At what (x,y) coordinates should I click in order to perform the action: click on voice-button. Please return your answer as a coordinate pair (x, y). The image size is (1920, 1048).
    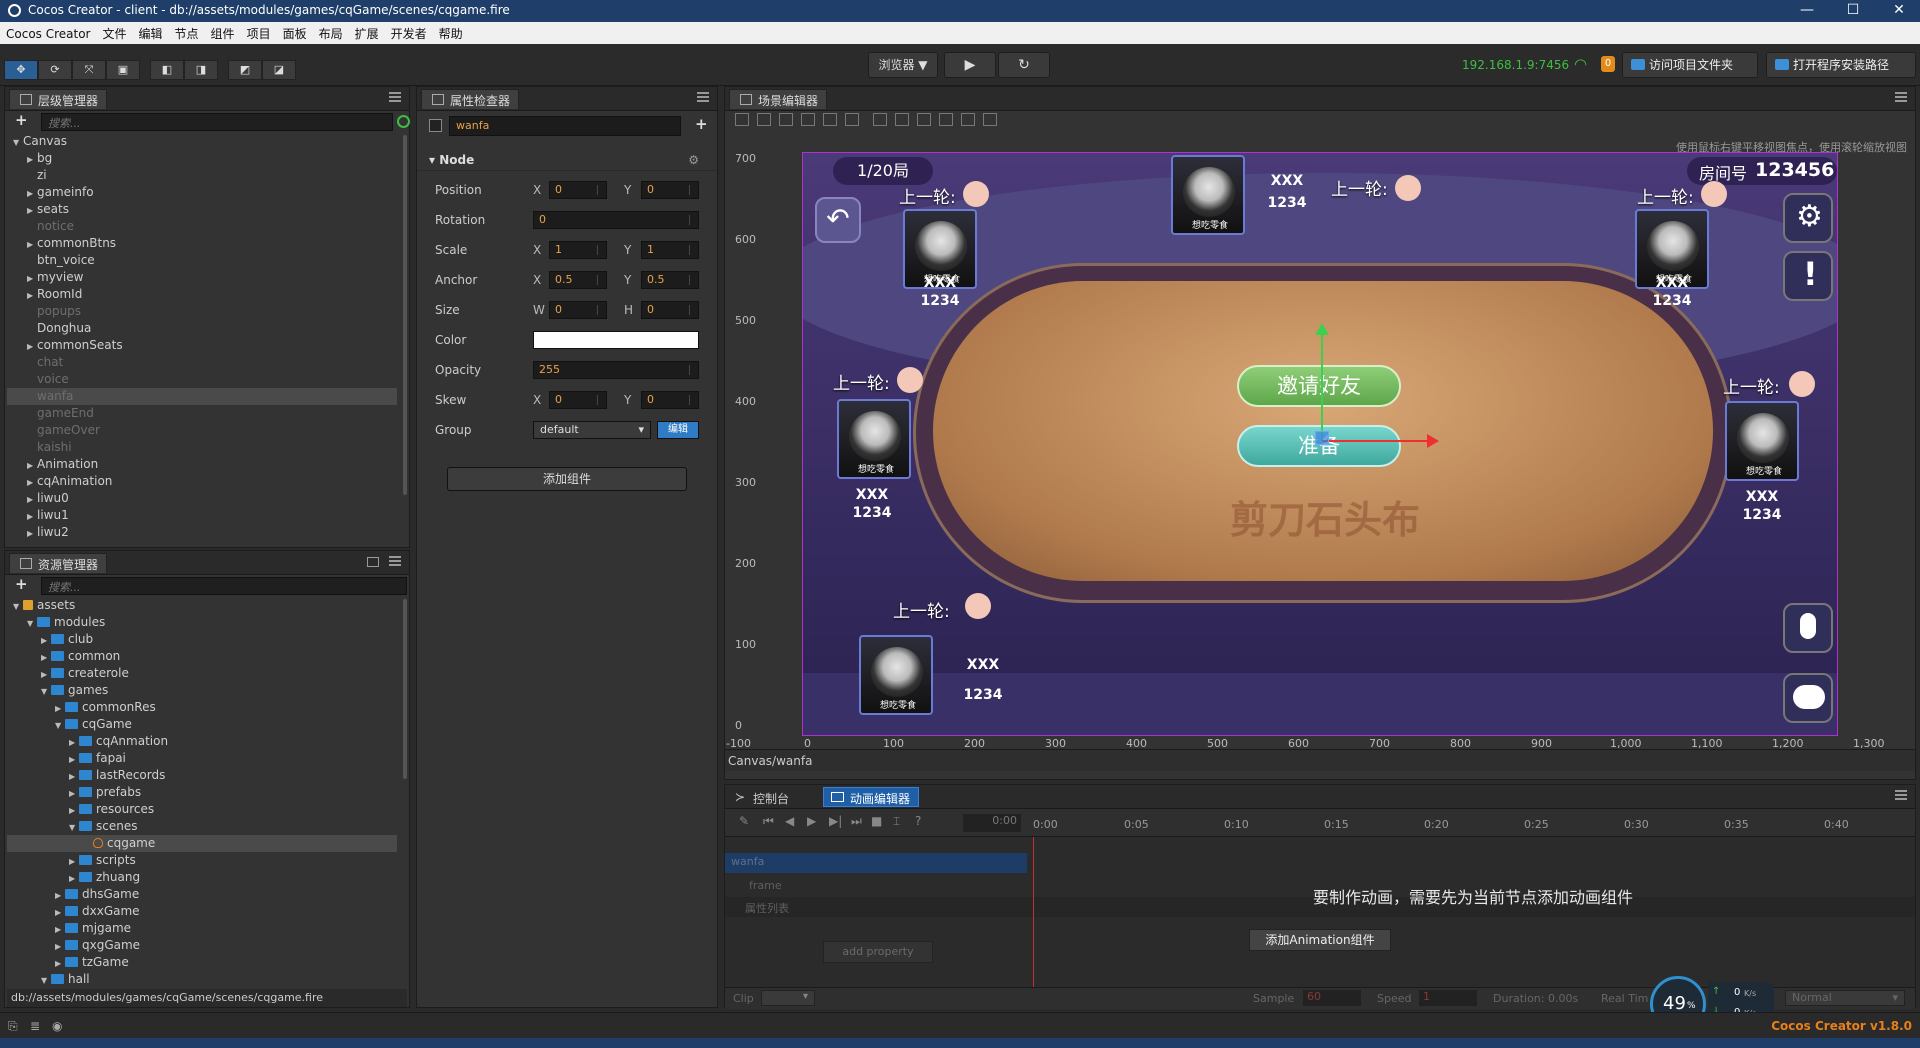
    Looking at the image, I should click on (1808, 628).